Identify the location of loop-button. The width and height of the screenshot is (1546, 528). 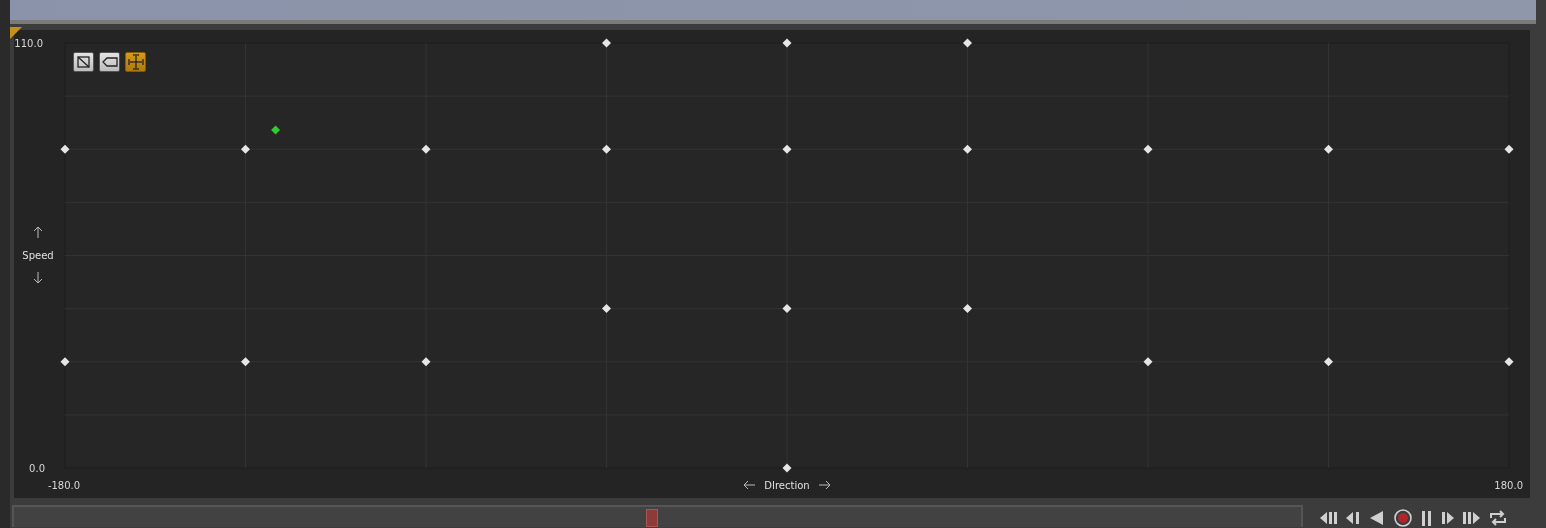
(1498, 518).